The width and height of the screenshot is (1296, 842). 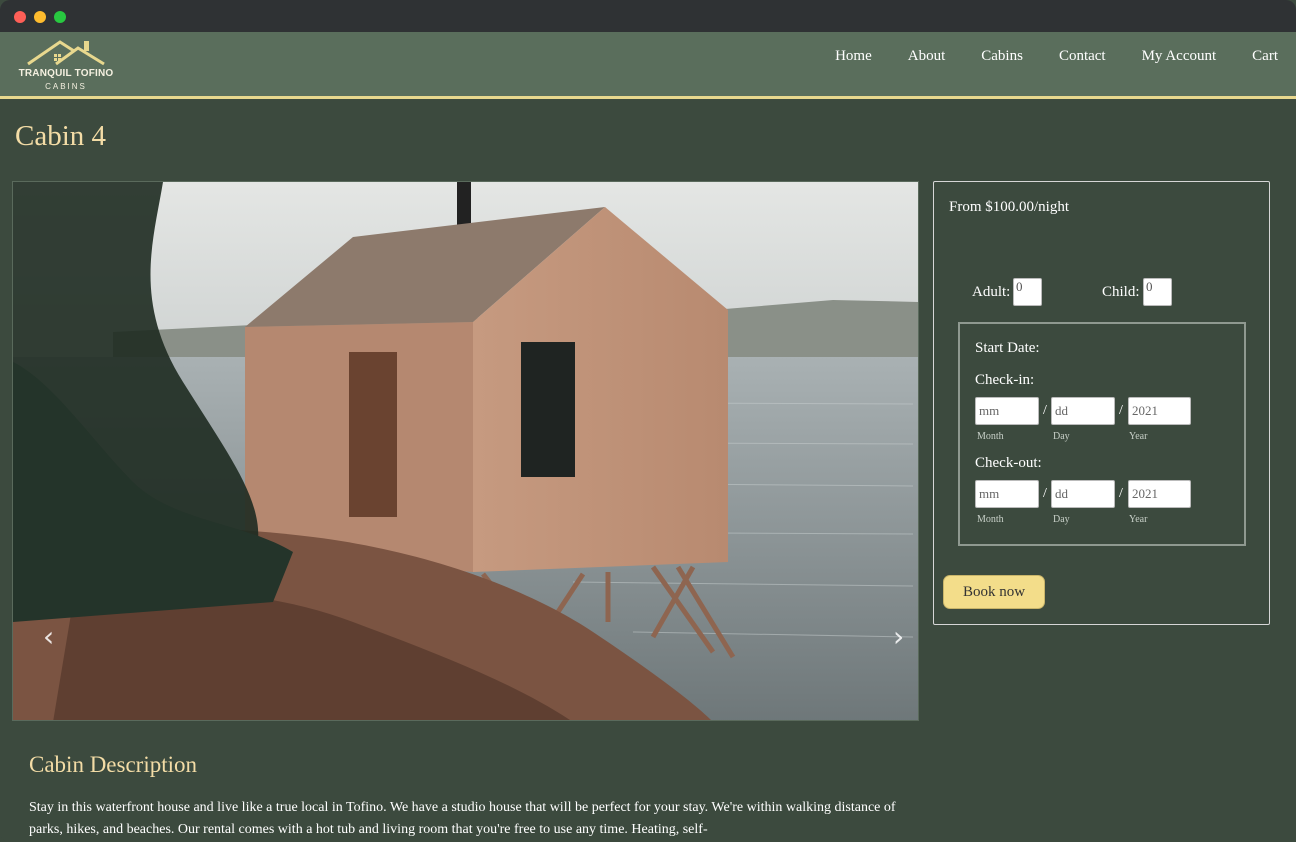 What do you see at coordinates (60, 17) in the screenshot?
I see `maximize-window-button` at bounding box center [60, 17].